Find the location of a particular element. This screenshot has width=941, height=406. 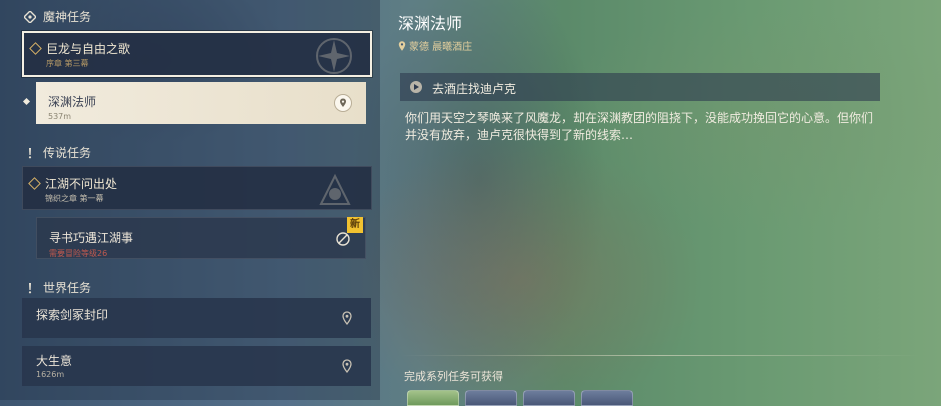

category-label: 传说任务 is located at coordinates (67, 153).